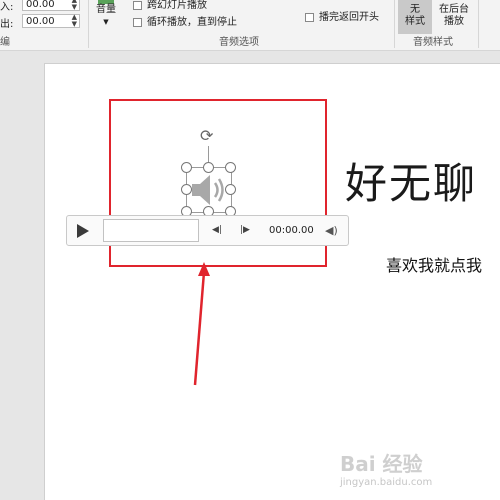 The height and width of the screenshot is (500, 500). What do you see at coordinates (381, 464) in the screenshot?
I see `watermark-brand: Bai 经验` at bounding box center [381, 464].